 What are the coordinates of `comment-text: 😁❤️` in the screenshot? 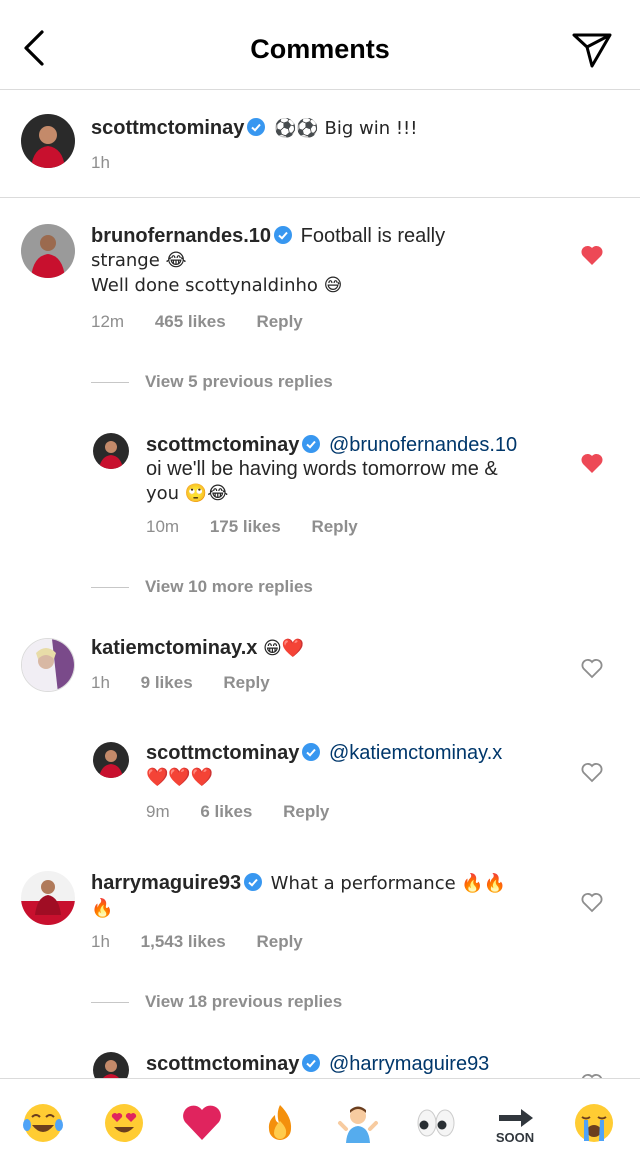 It's located at (283, 648).